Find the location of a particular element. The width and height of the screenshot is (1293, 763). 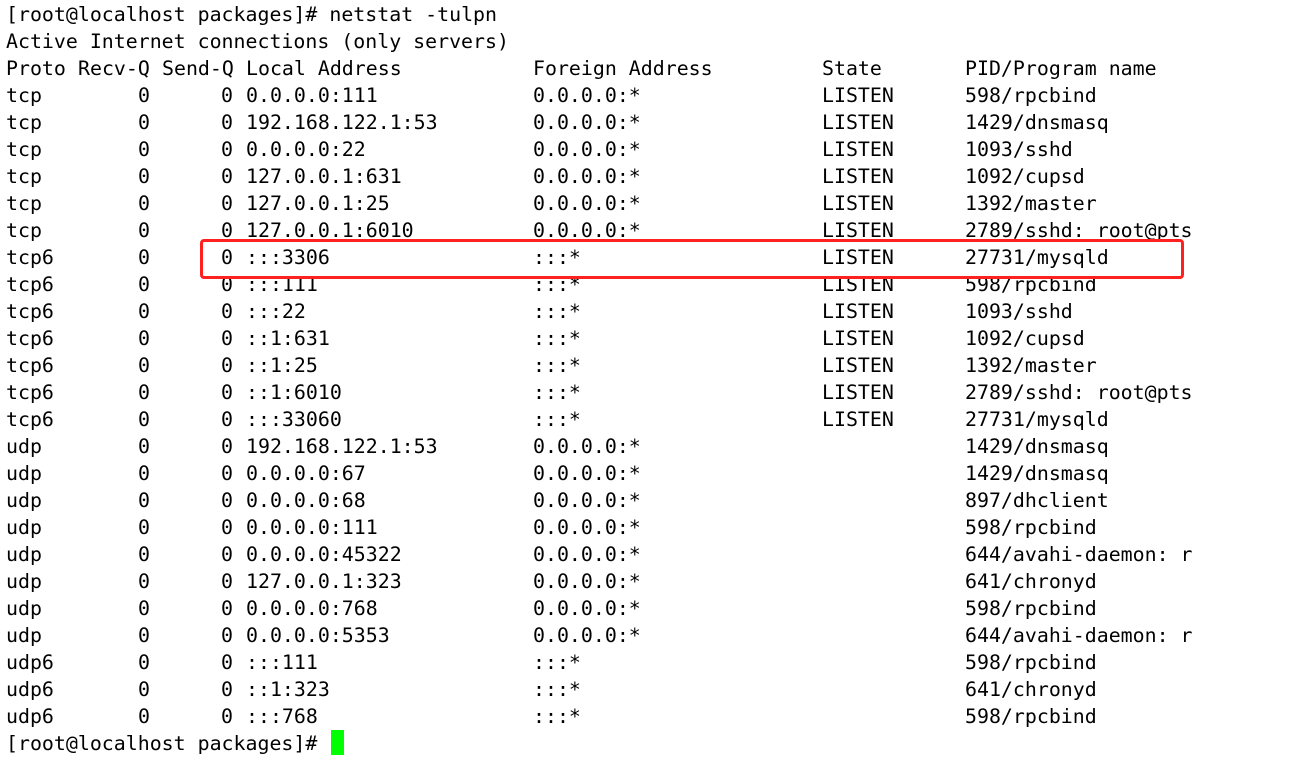

table-row: udp 0 0 0.0.0.0:68 0.0.0.0:* 897/dhclient is located at coordinates (649, 500).